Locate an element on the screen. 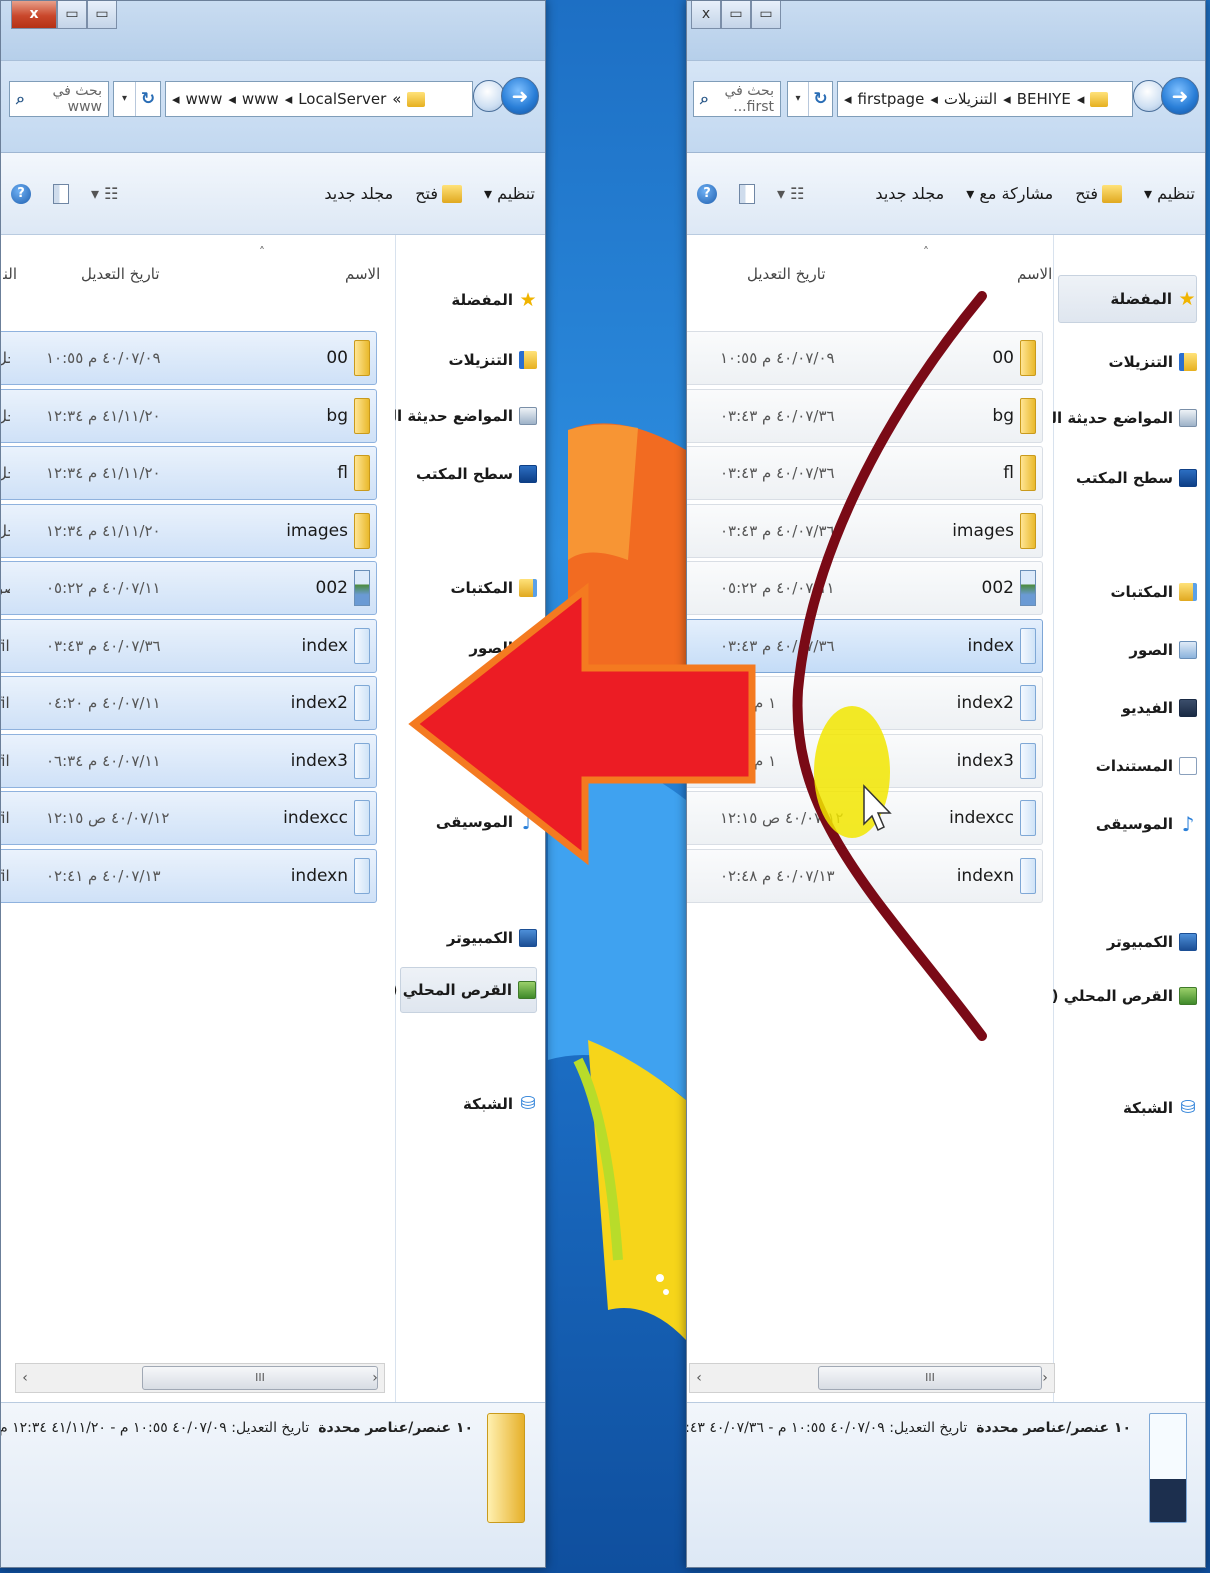  address-bar: » LocalServer ◂ www ◂ www ◂ is located at coordinates (319, 99).